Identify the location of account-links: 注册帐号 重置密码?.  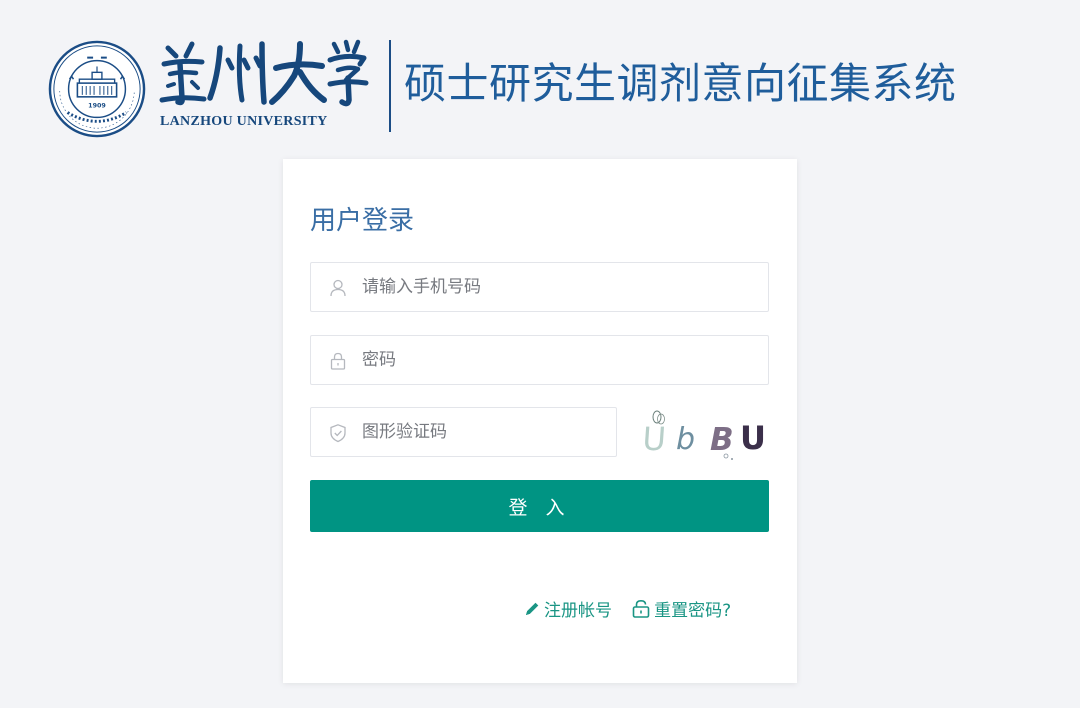
(627, 608).